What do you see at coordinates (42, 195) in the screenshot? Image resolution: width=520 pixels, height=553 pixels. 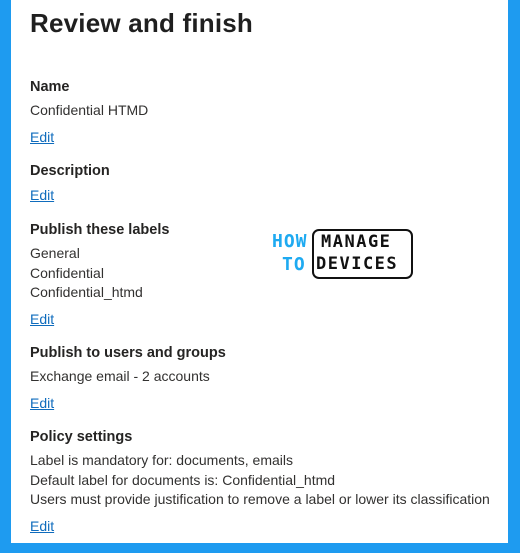 I see `edit-description-link: Edit` at bounding box center [42, 195].